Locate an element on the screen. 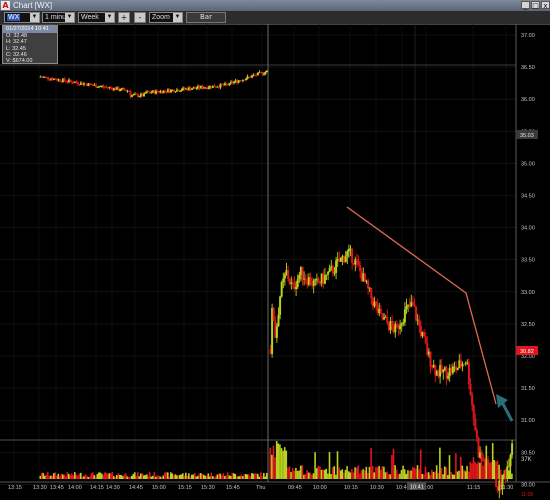  price-tick-label: 35.00 is located at coordinates (528, 164).